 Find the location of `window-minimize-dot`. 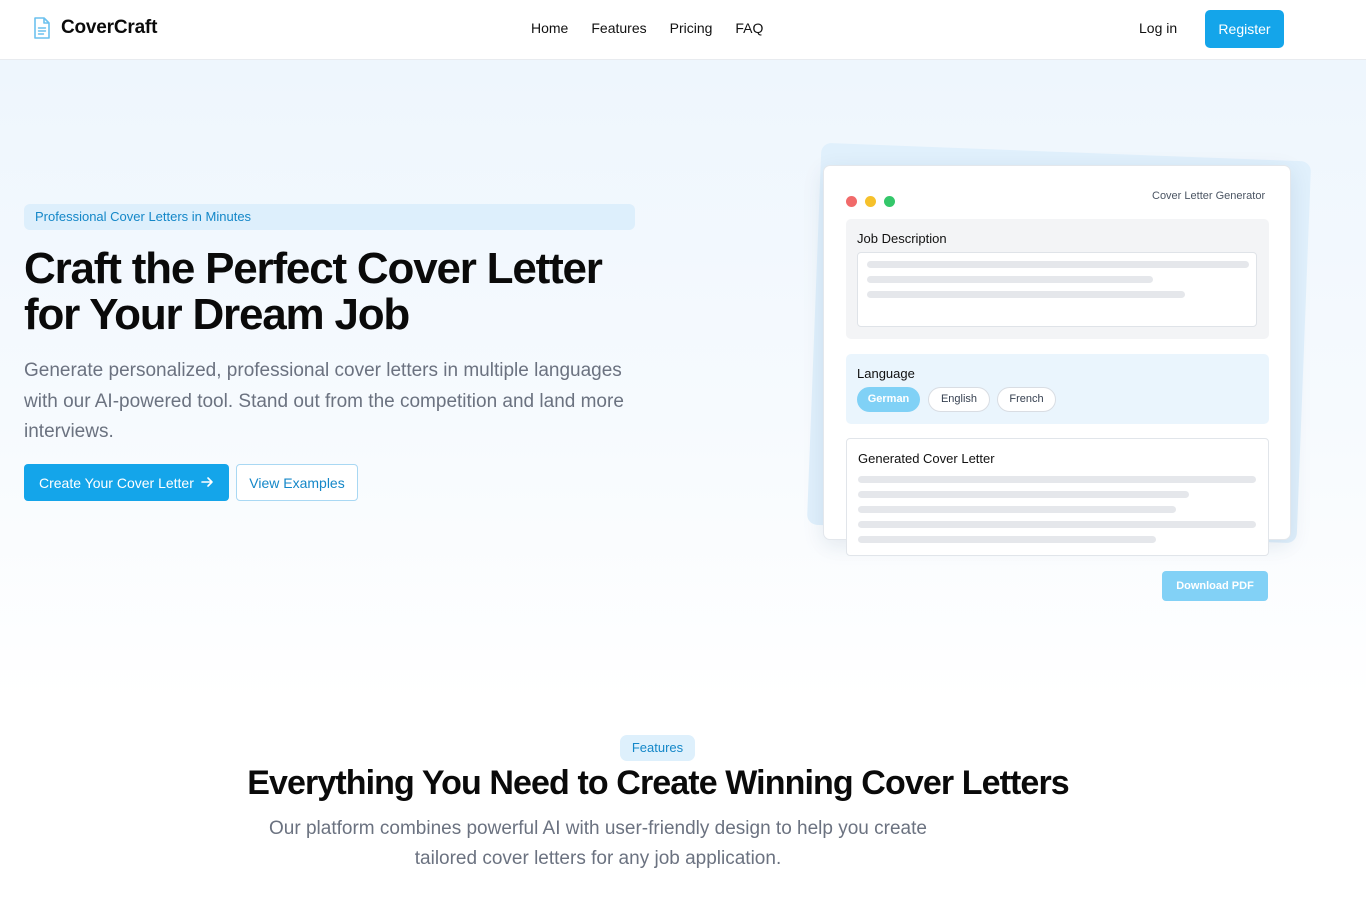

window-minimize-dot is located at coordinates (870, 201).